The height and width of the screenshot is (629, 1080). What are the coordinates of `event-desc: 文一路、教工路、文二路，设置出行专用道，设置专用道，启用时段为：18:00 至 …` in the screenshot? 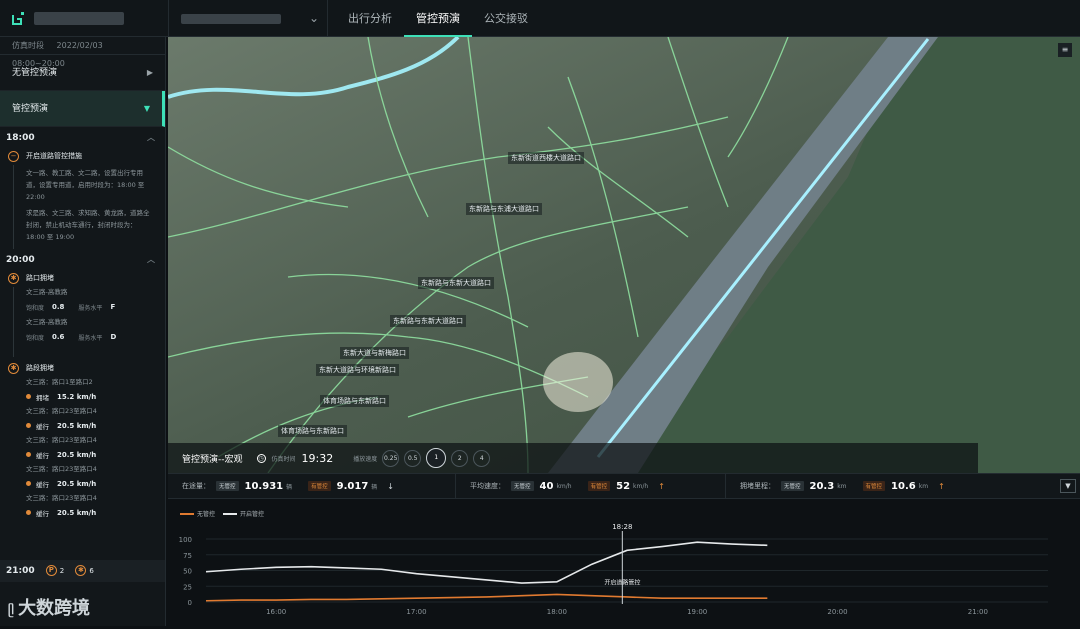 It's located at (85, 185).